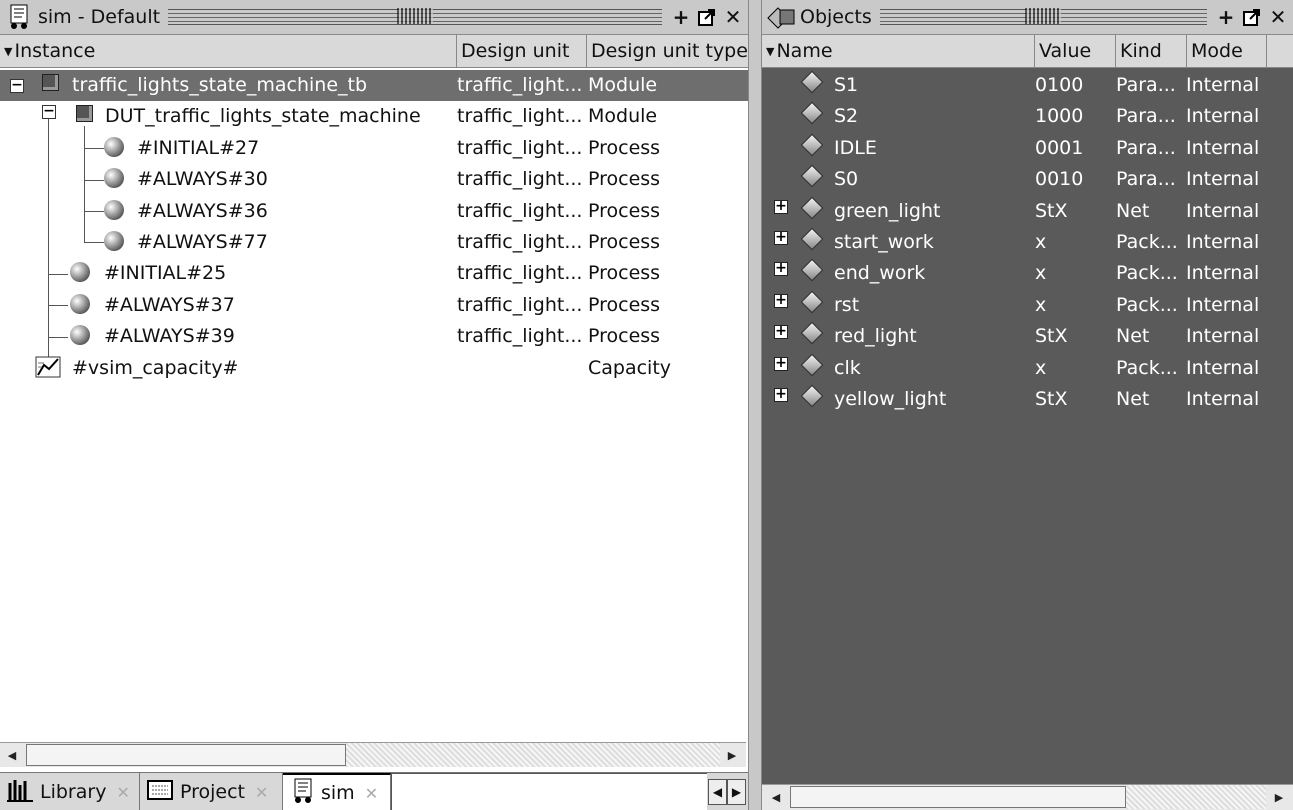 This screenshot has width=1293, height=810. What do you see at coordinates (202, 241) in the screenshot?
I see `instance-name: #ALWAYS#77` at bounding box center [202, 241].